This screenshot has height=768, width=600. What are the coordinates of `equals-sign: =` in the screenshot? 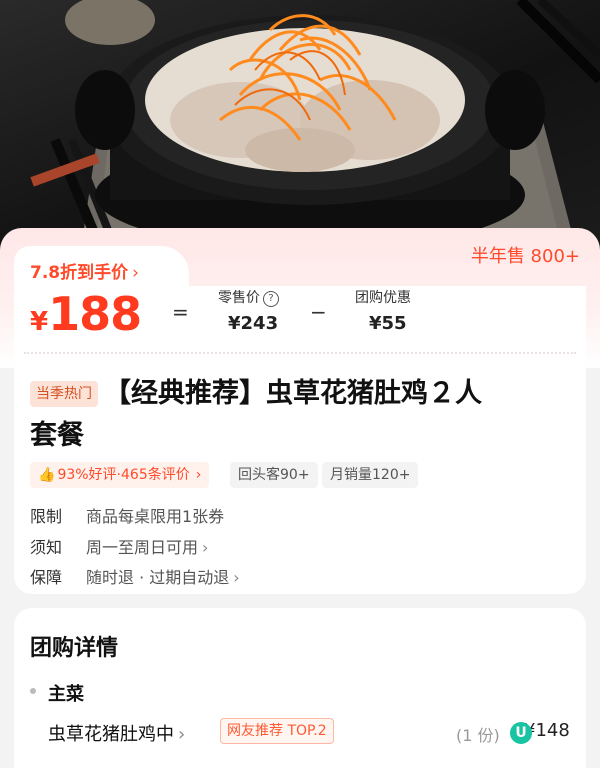 It's located at (180, 312).